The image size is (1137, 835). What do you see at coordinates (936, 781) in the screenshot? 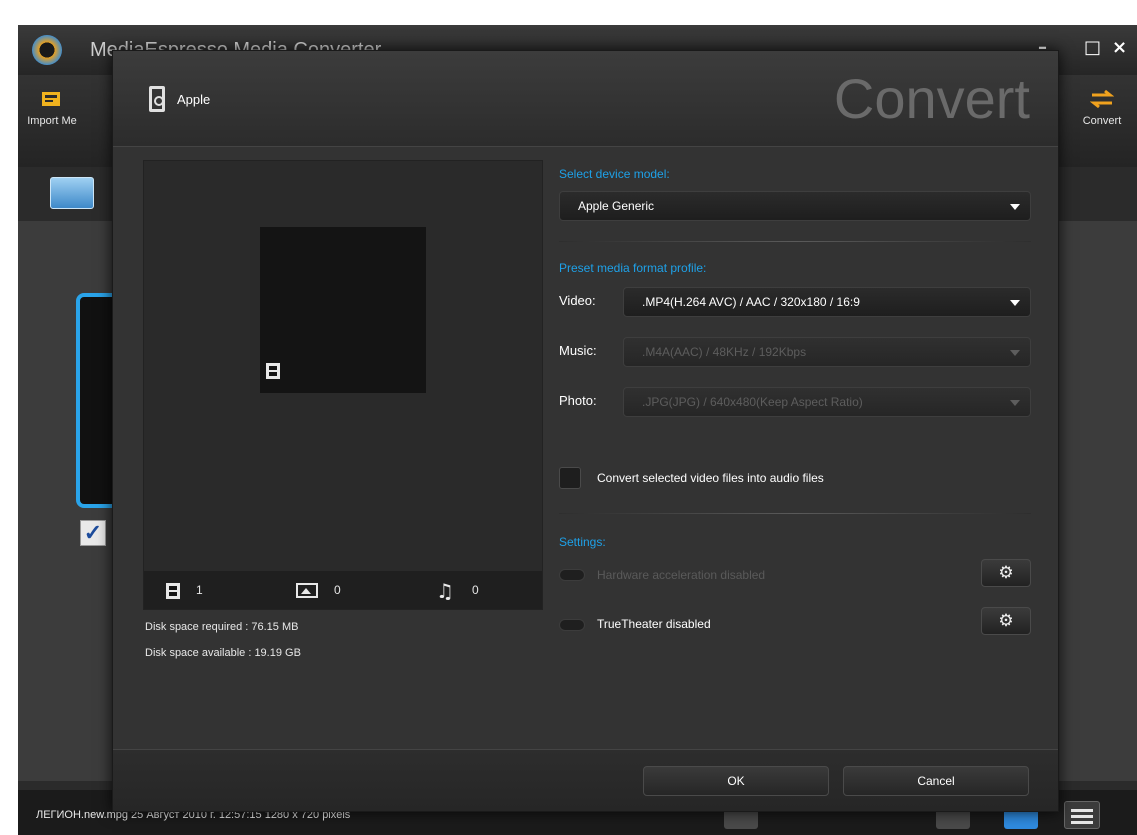
I see `cancel-button: Cancel` at bounding box center [936, 781].